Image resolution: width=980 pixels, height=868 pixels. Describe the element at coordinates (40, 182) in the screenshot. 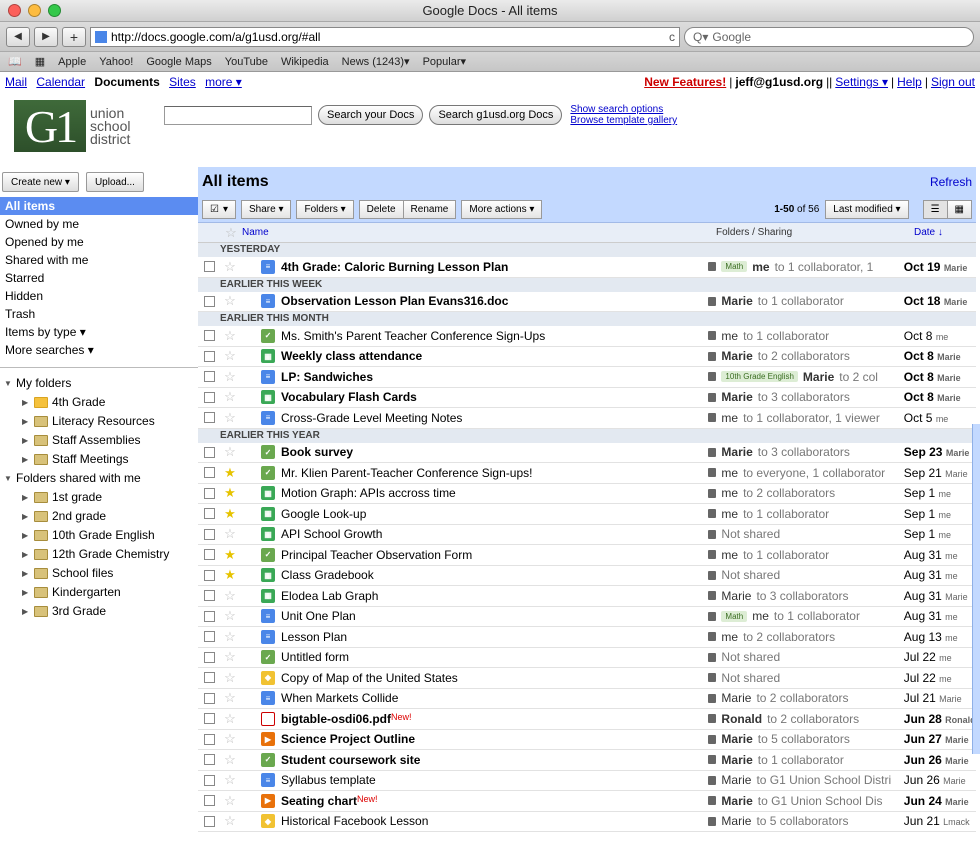

I see `create-new-button: Create new ▾` at that location.